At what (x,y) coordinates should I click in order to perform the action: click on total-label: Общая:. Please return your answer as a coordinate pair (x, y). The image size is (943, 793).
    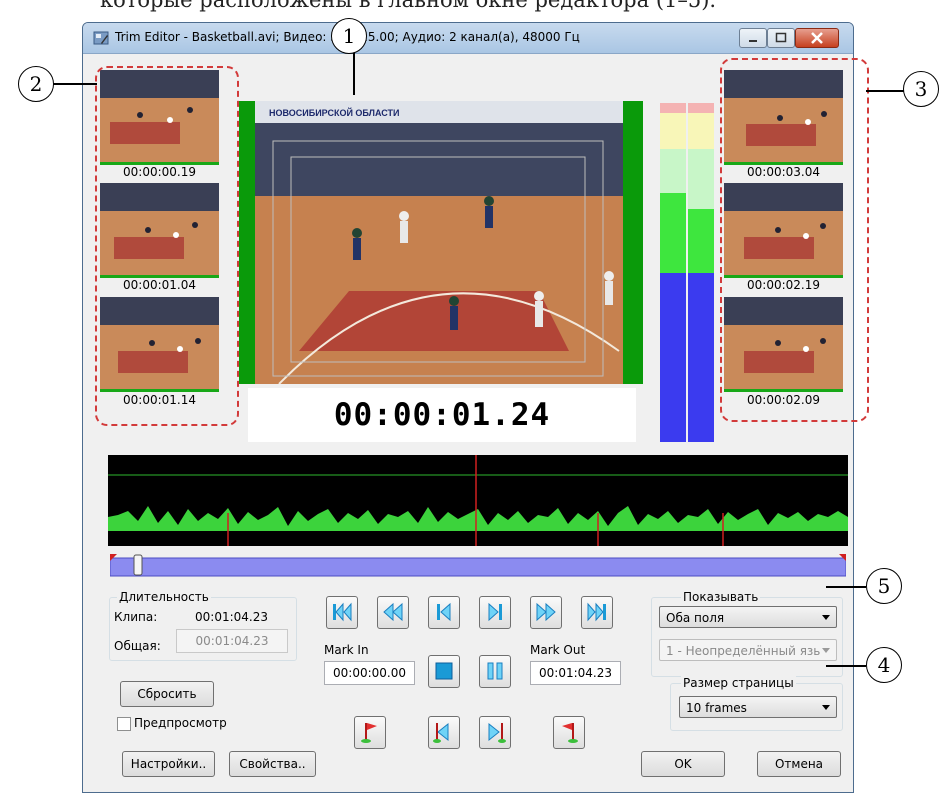
    Looking at the image, I should click on (137, 646).